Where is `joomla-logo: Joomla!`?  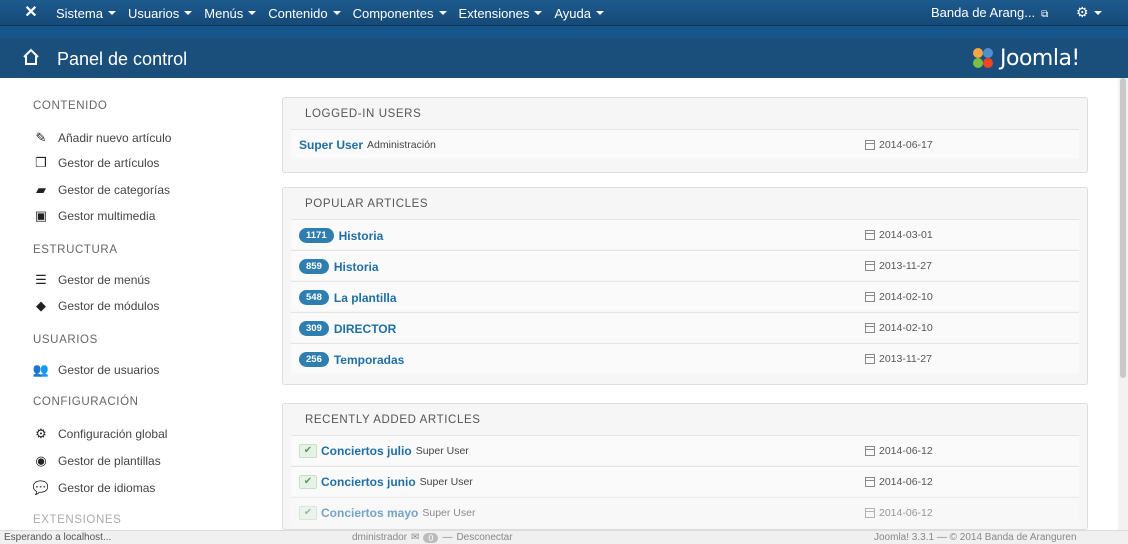 joomla-logo: Joomla! is located at coordinates (1044, 58).